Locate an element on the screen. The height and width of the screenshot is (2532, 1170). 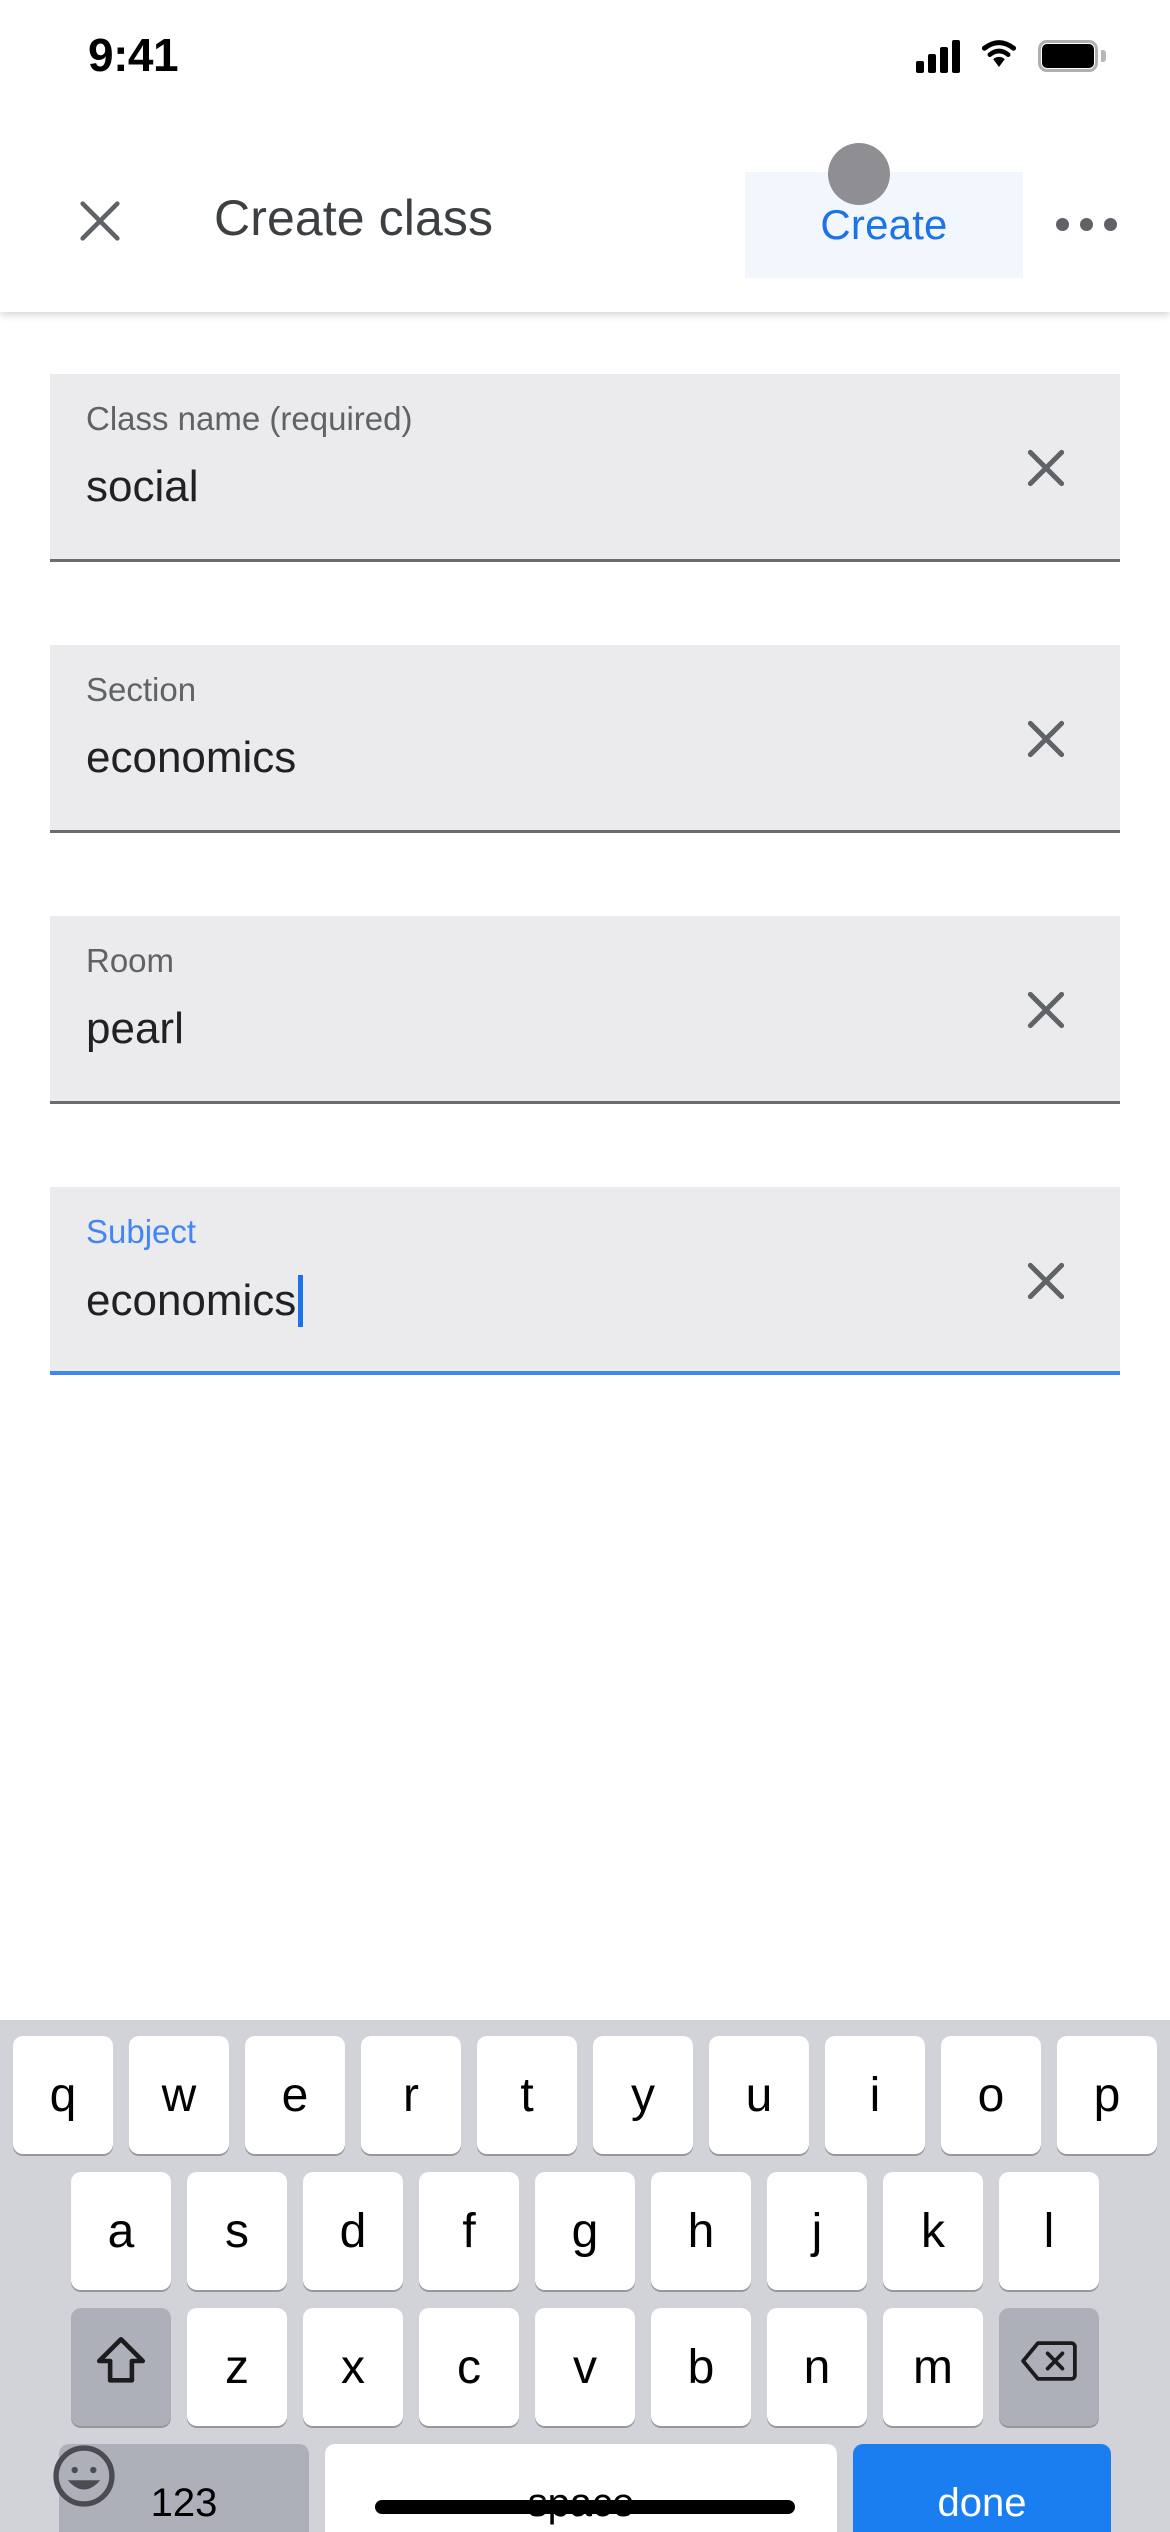
wifi-icon is located at coordinates (999, 55).